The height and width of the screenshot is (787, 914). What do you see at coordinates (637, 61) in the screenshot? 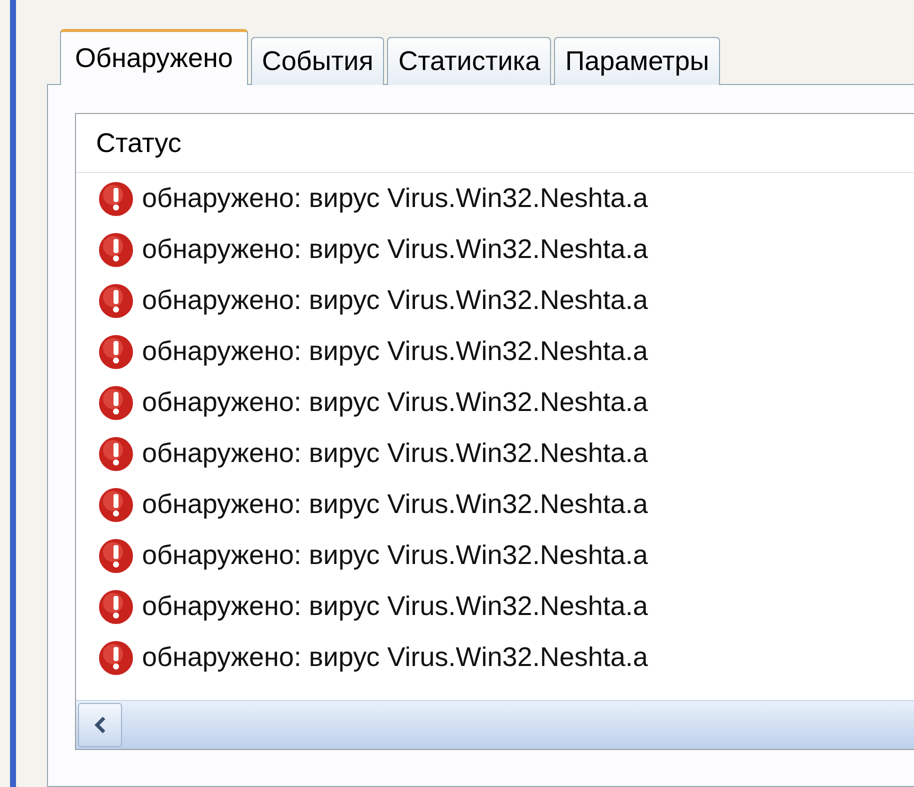
I see `tab: Параметры` at bounding box center [637, 61].